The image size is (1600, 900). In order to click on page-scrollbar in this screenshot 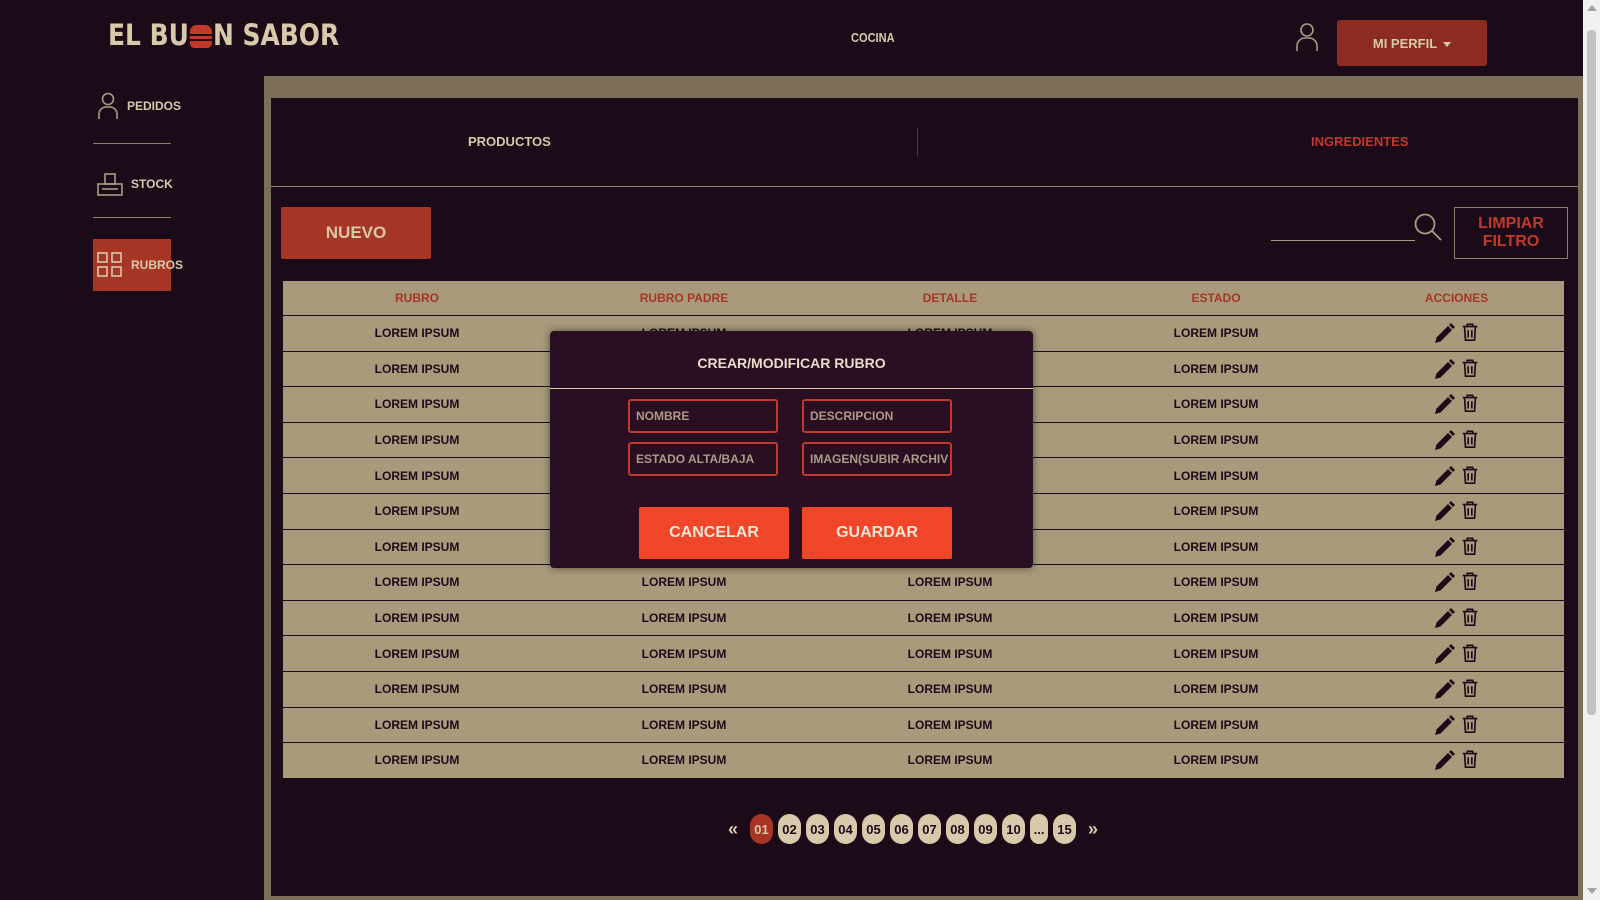, I will do `click(1591, 450)`.